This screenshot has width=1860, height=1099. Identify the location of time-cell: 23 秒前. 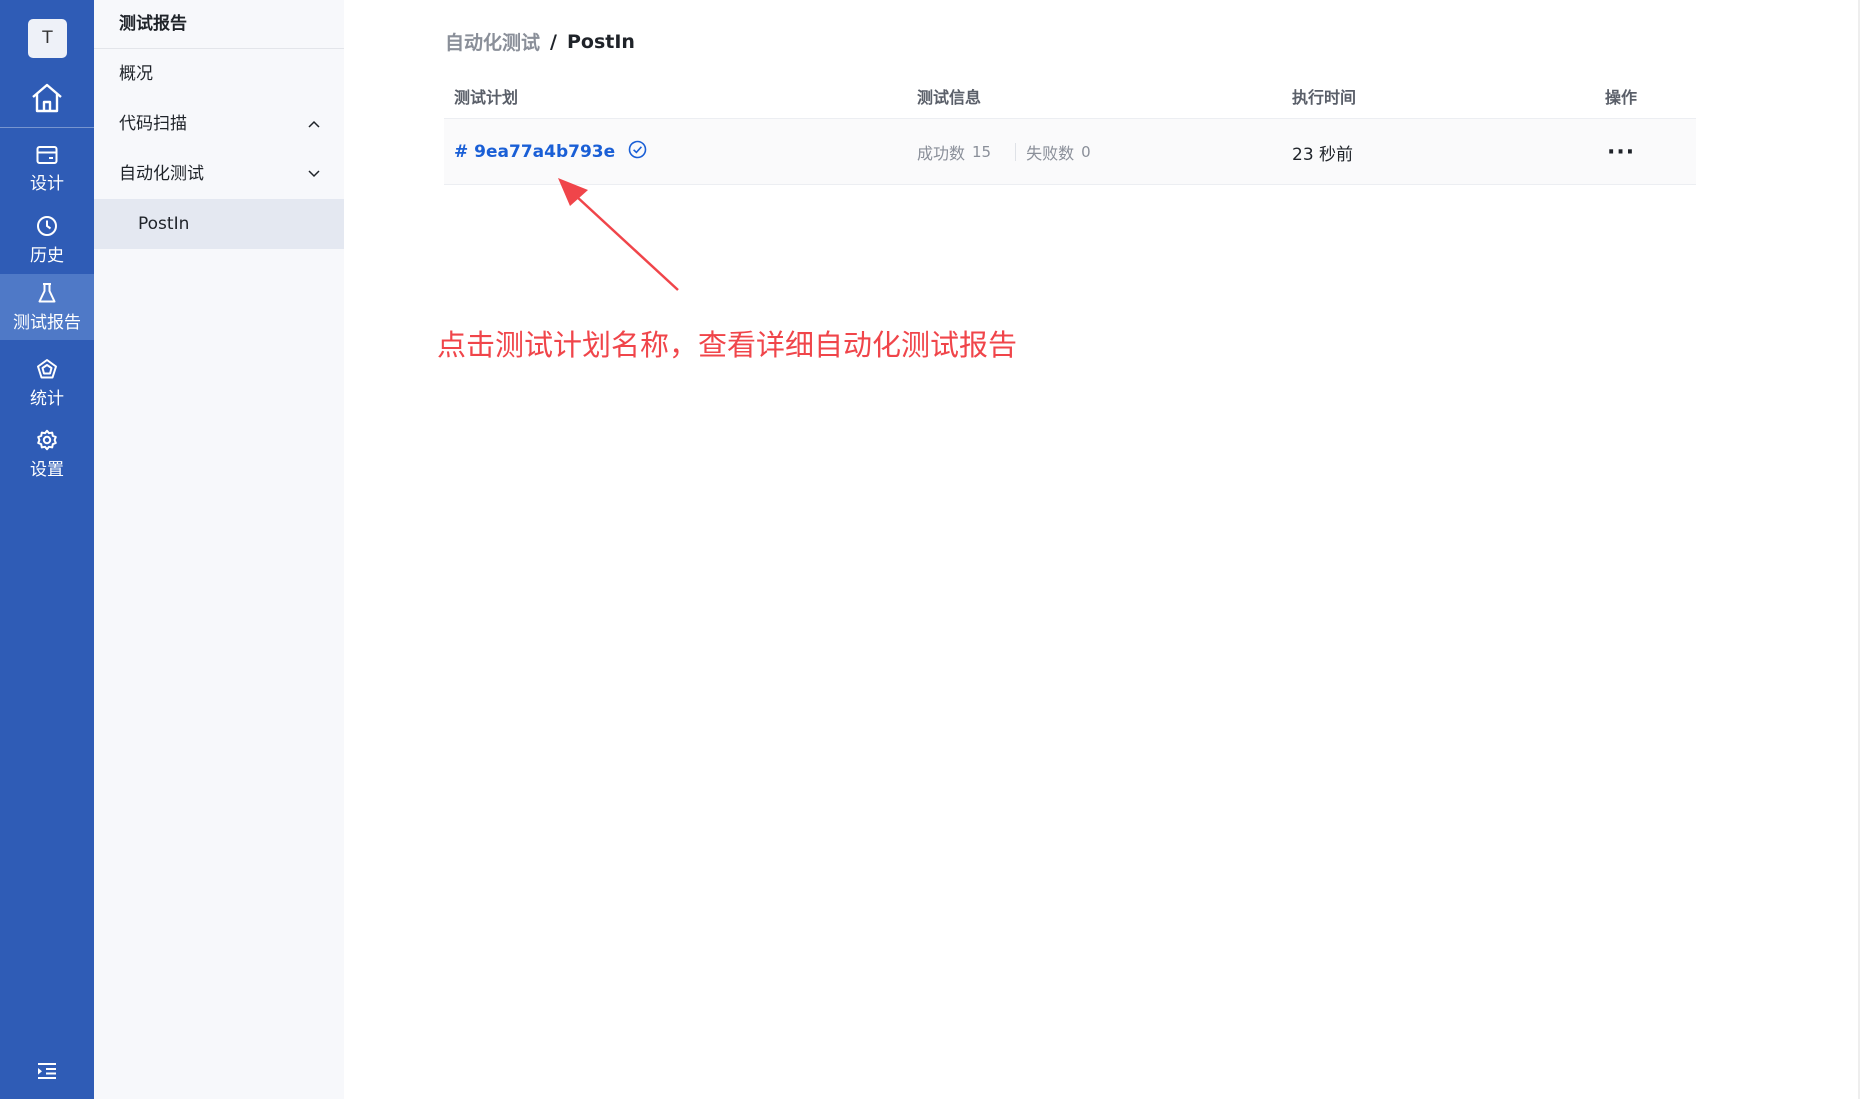
(1322, 152).